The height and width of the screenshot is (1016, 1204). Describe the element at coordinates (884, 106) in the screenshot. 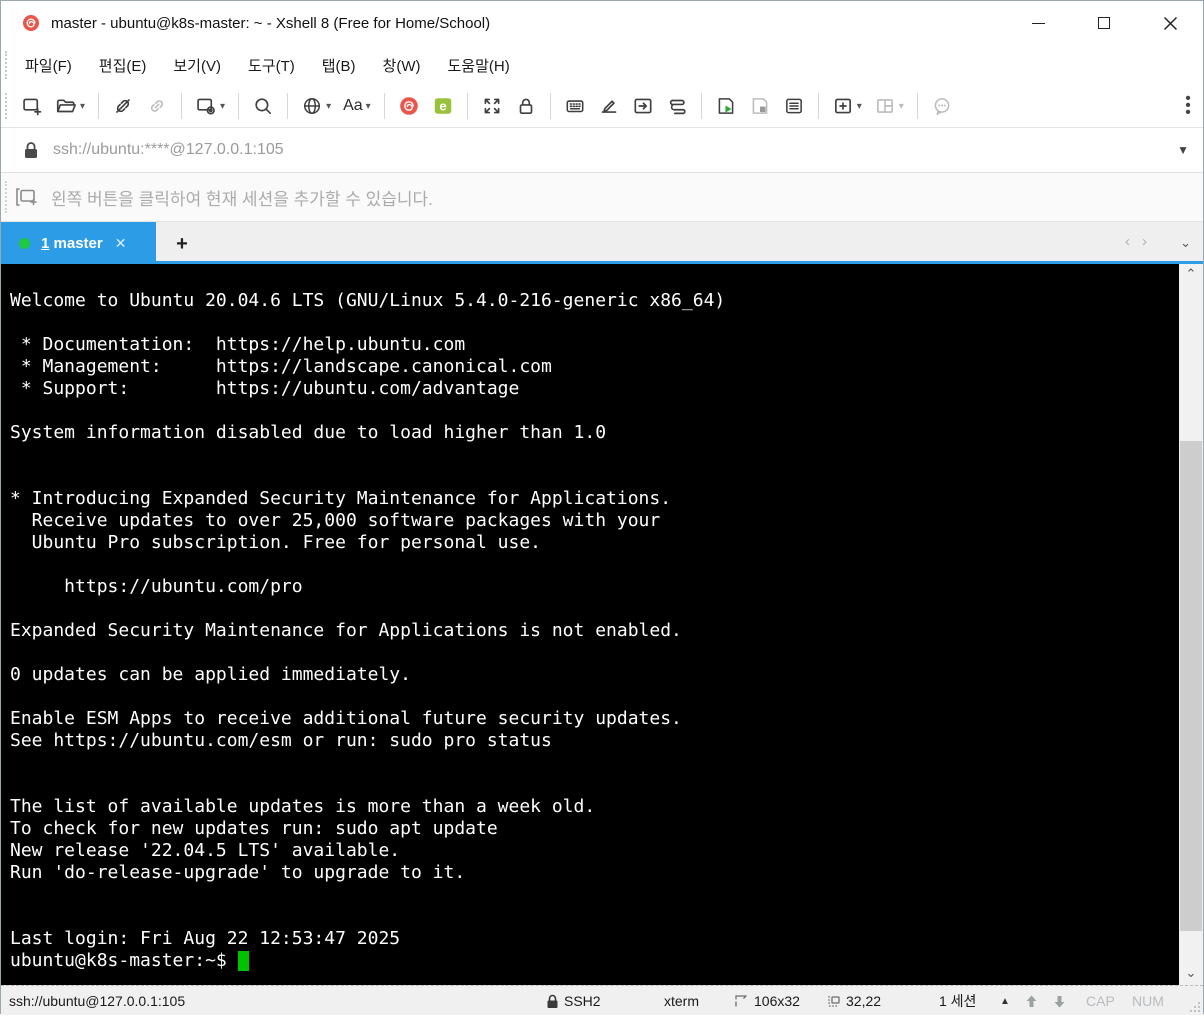

I see `split-layout-icon` at that location.